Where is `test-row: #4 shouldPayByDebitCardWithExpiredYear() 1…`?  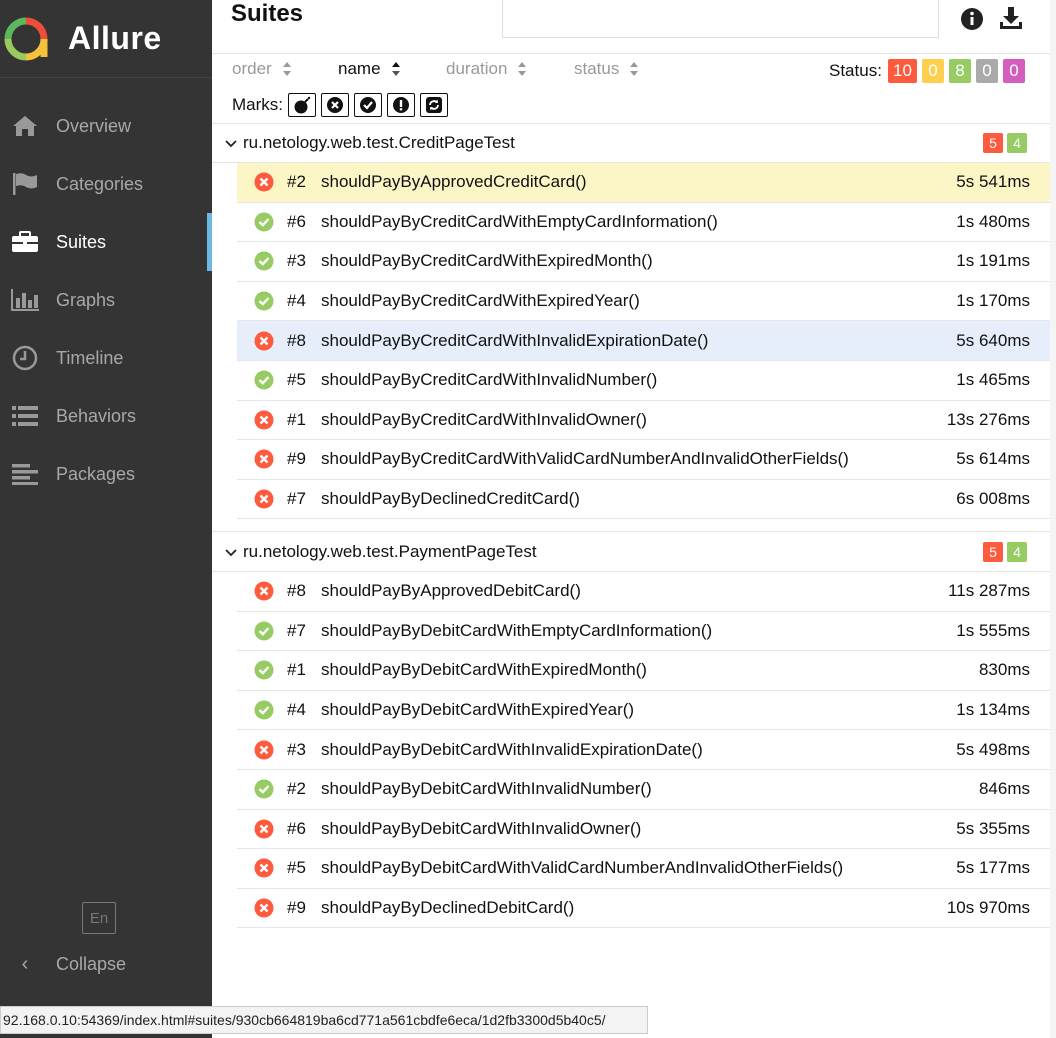 test-row: #4 shouldPayByDebitCardWithExpiredYear() 1… is located at coordinates (643, 711).